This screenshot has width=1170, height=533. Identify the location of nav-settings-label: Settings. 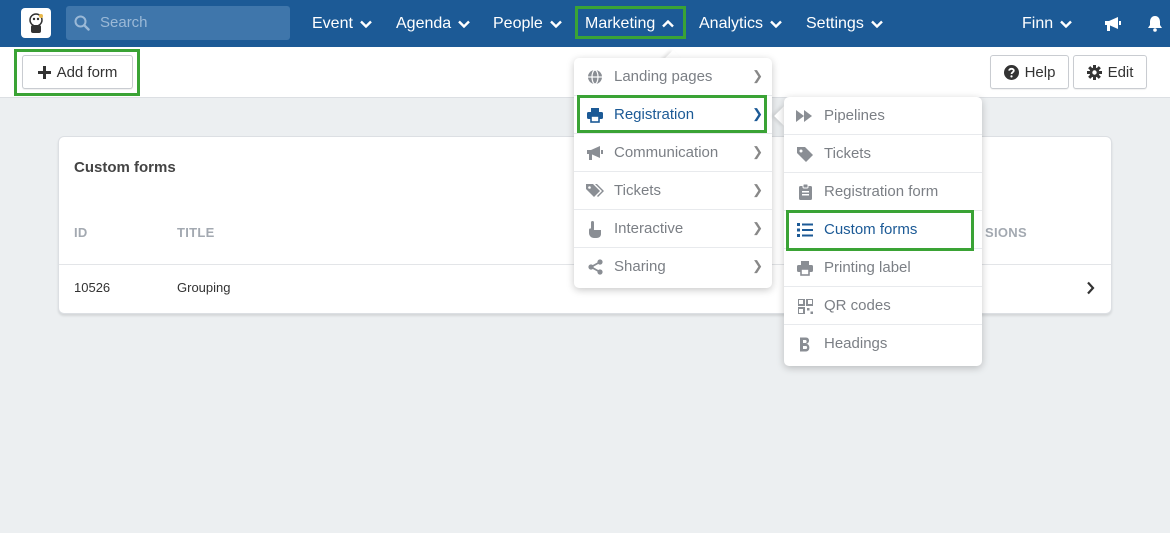
(835, 23).